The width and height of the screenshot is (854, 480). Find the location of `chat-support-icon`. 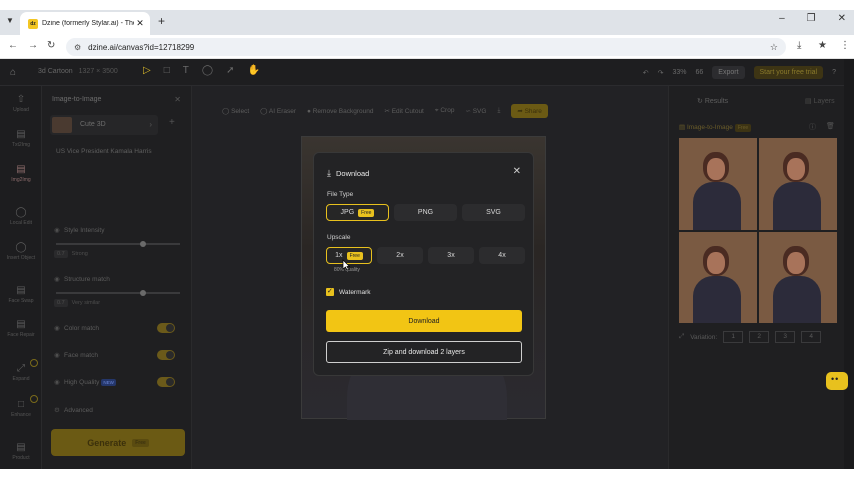

chat-support-icon is located at coordinates (837, 381).